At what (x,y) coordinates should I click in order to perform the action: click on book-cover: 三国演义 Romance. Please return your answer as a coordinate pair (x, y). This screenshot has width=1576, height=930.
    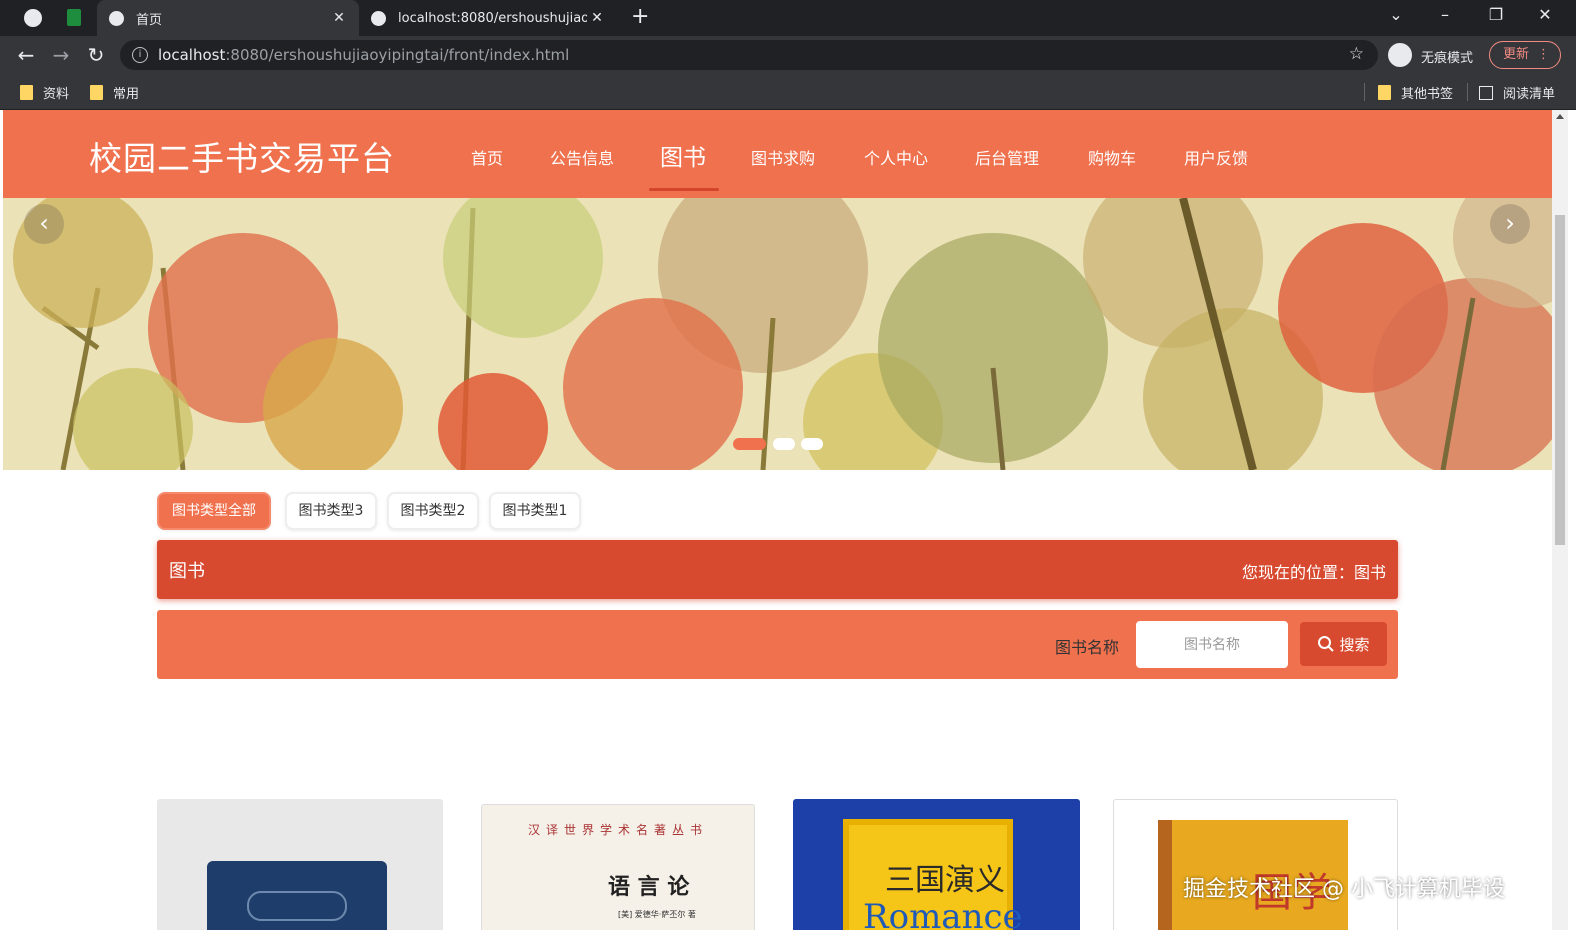
    Looking at the image, I should click on (933, 874).